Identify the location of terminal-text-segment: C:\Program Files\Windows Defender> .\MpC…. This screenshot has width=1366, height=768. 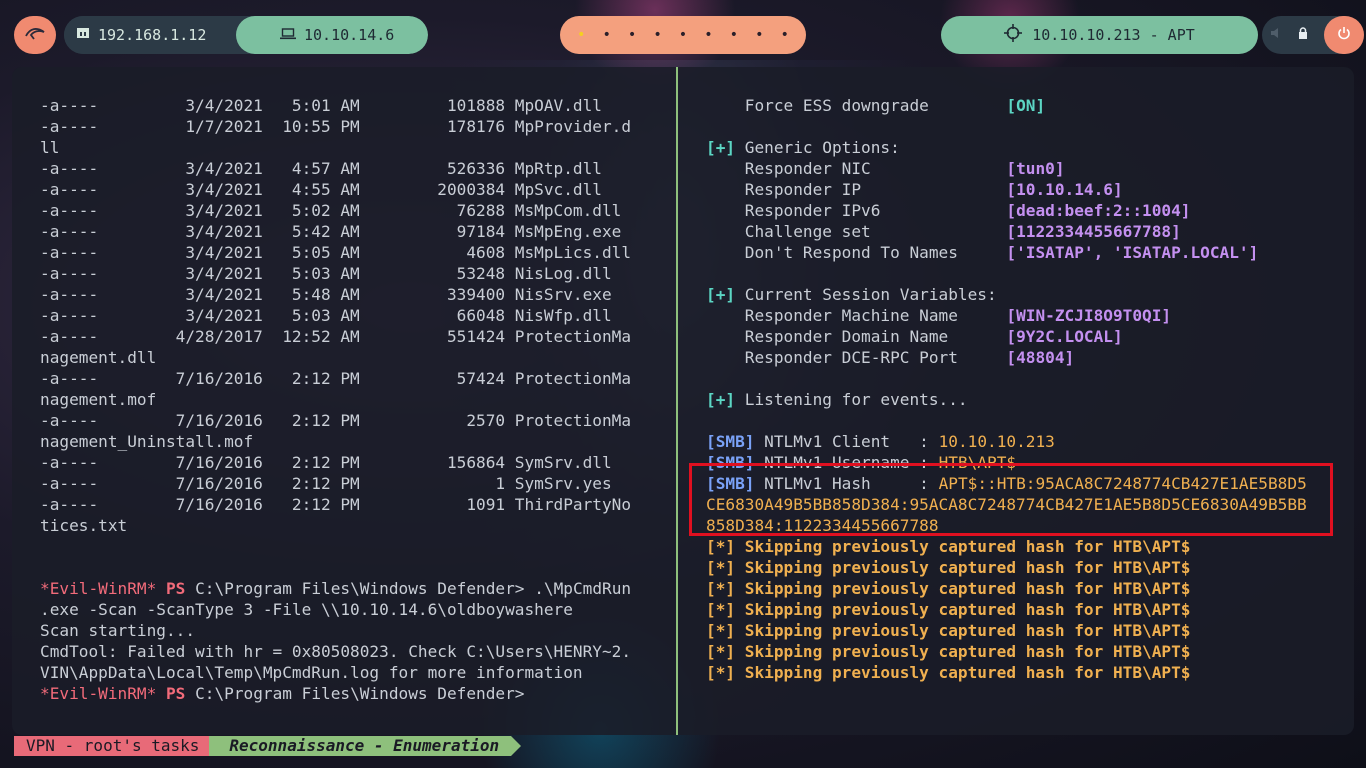
(408, 588).